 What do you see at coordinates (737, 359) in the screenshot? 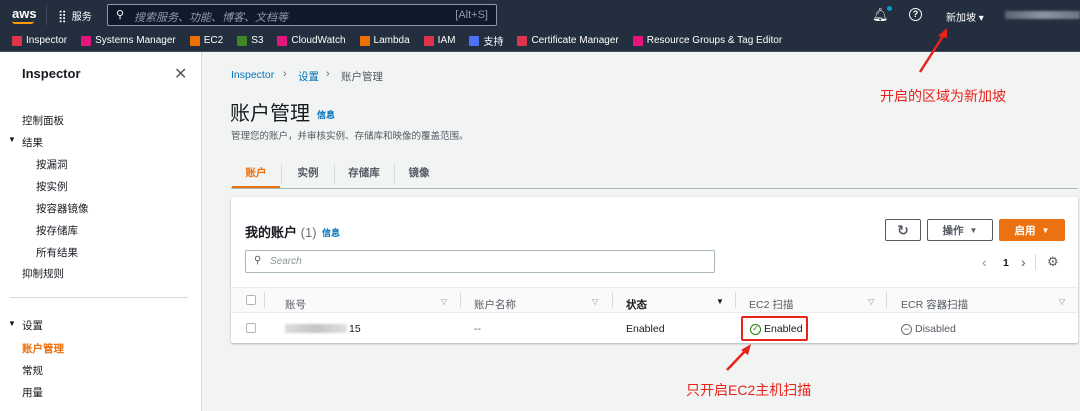
I see `arrow-ec2` at bounding box center [737, 359].